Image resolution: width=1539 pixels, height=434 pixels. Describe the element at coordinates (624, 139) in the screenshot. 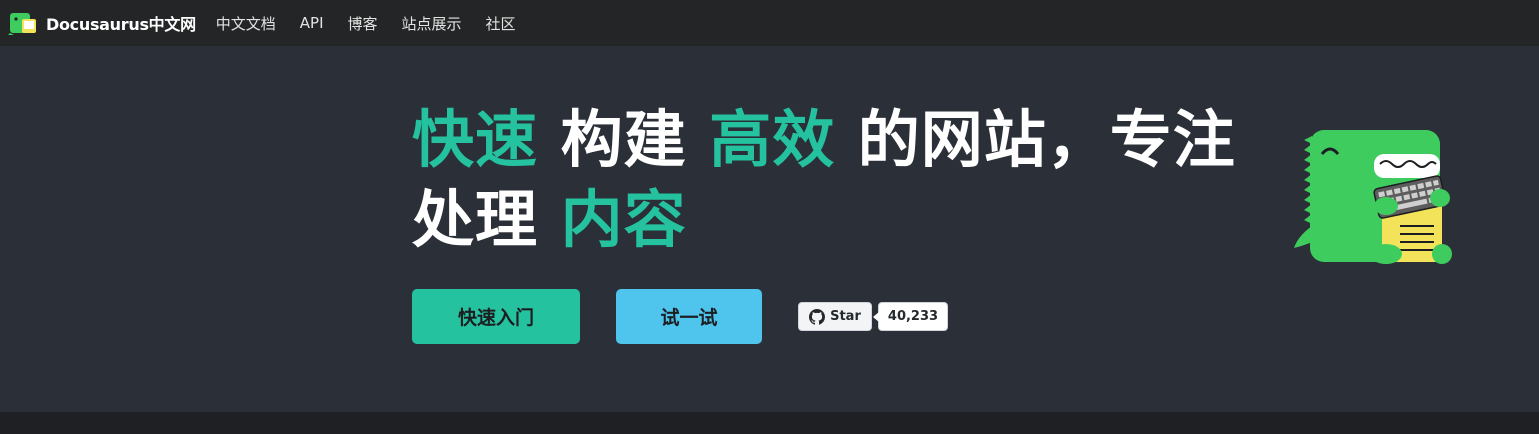

I see `hero-title-text-build: 构建` at that location.